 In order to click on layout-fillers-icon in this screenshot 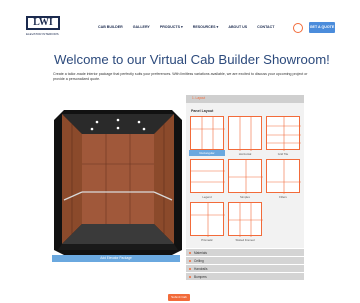, I will do `click(284, 177)`.